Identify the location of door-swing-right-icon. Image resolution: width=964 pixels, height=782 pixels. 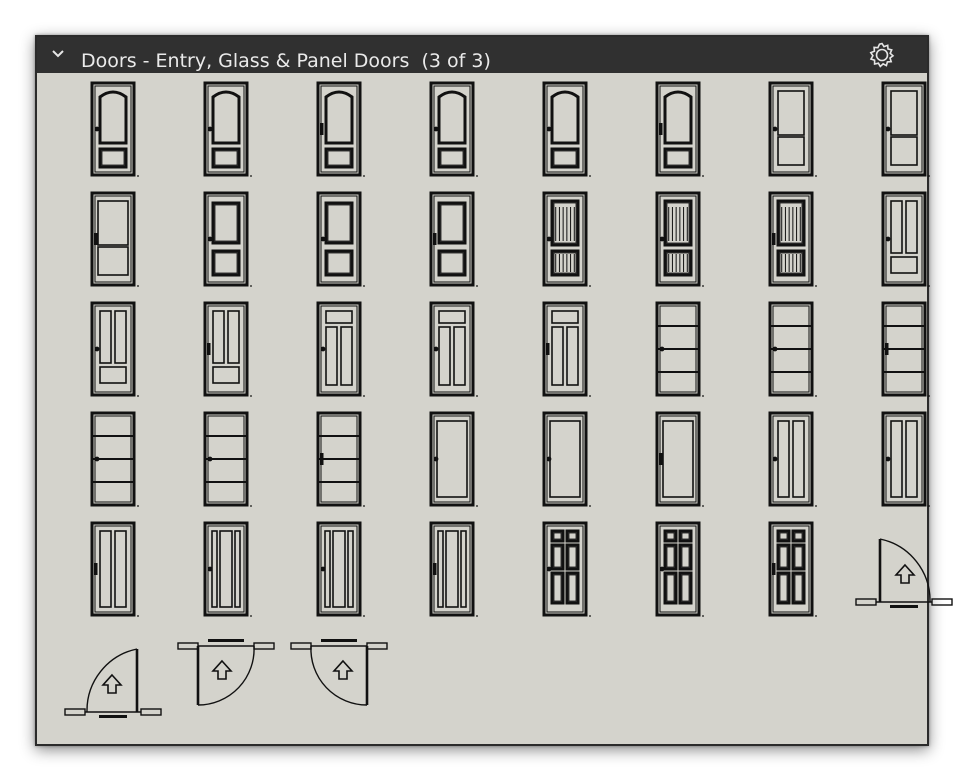
(113, 683).